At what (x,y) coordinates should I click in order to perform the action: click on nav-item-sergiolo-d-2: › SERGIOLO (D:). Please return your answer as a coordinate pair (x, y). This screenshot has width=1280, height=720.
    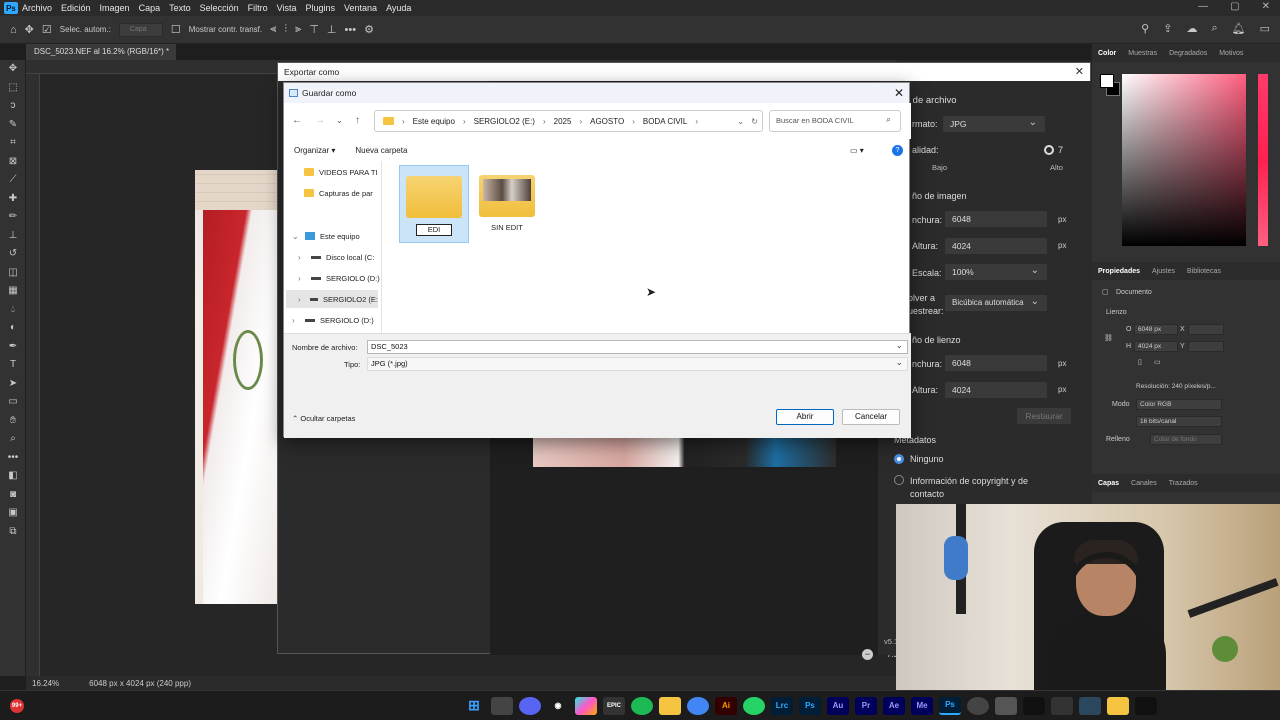
    Looking at the image, I should click on (333, 320).